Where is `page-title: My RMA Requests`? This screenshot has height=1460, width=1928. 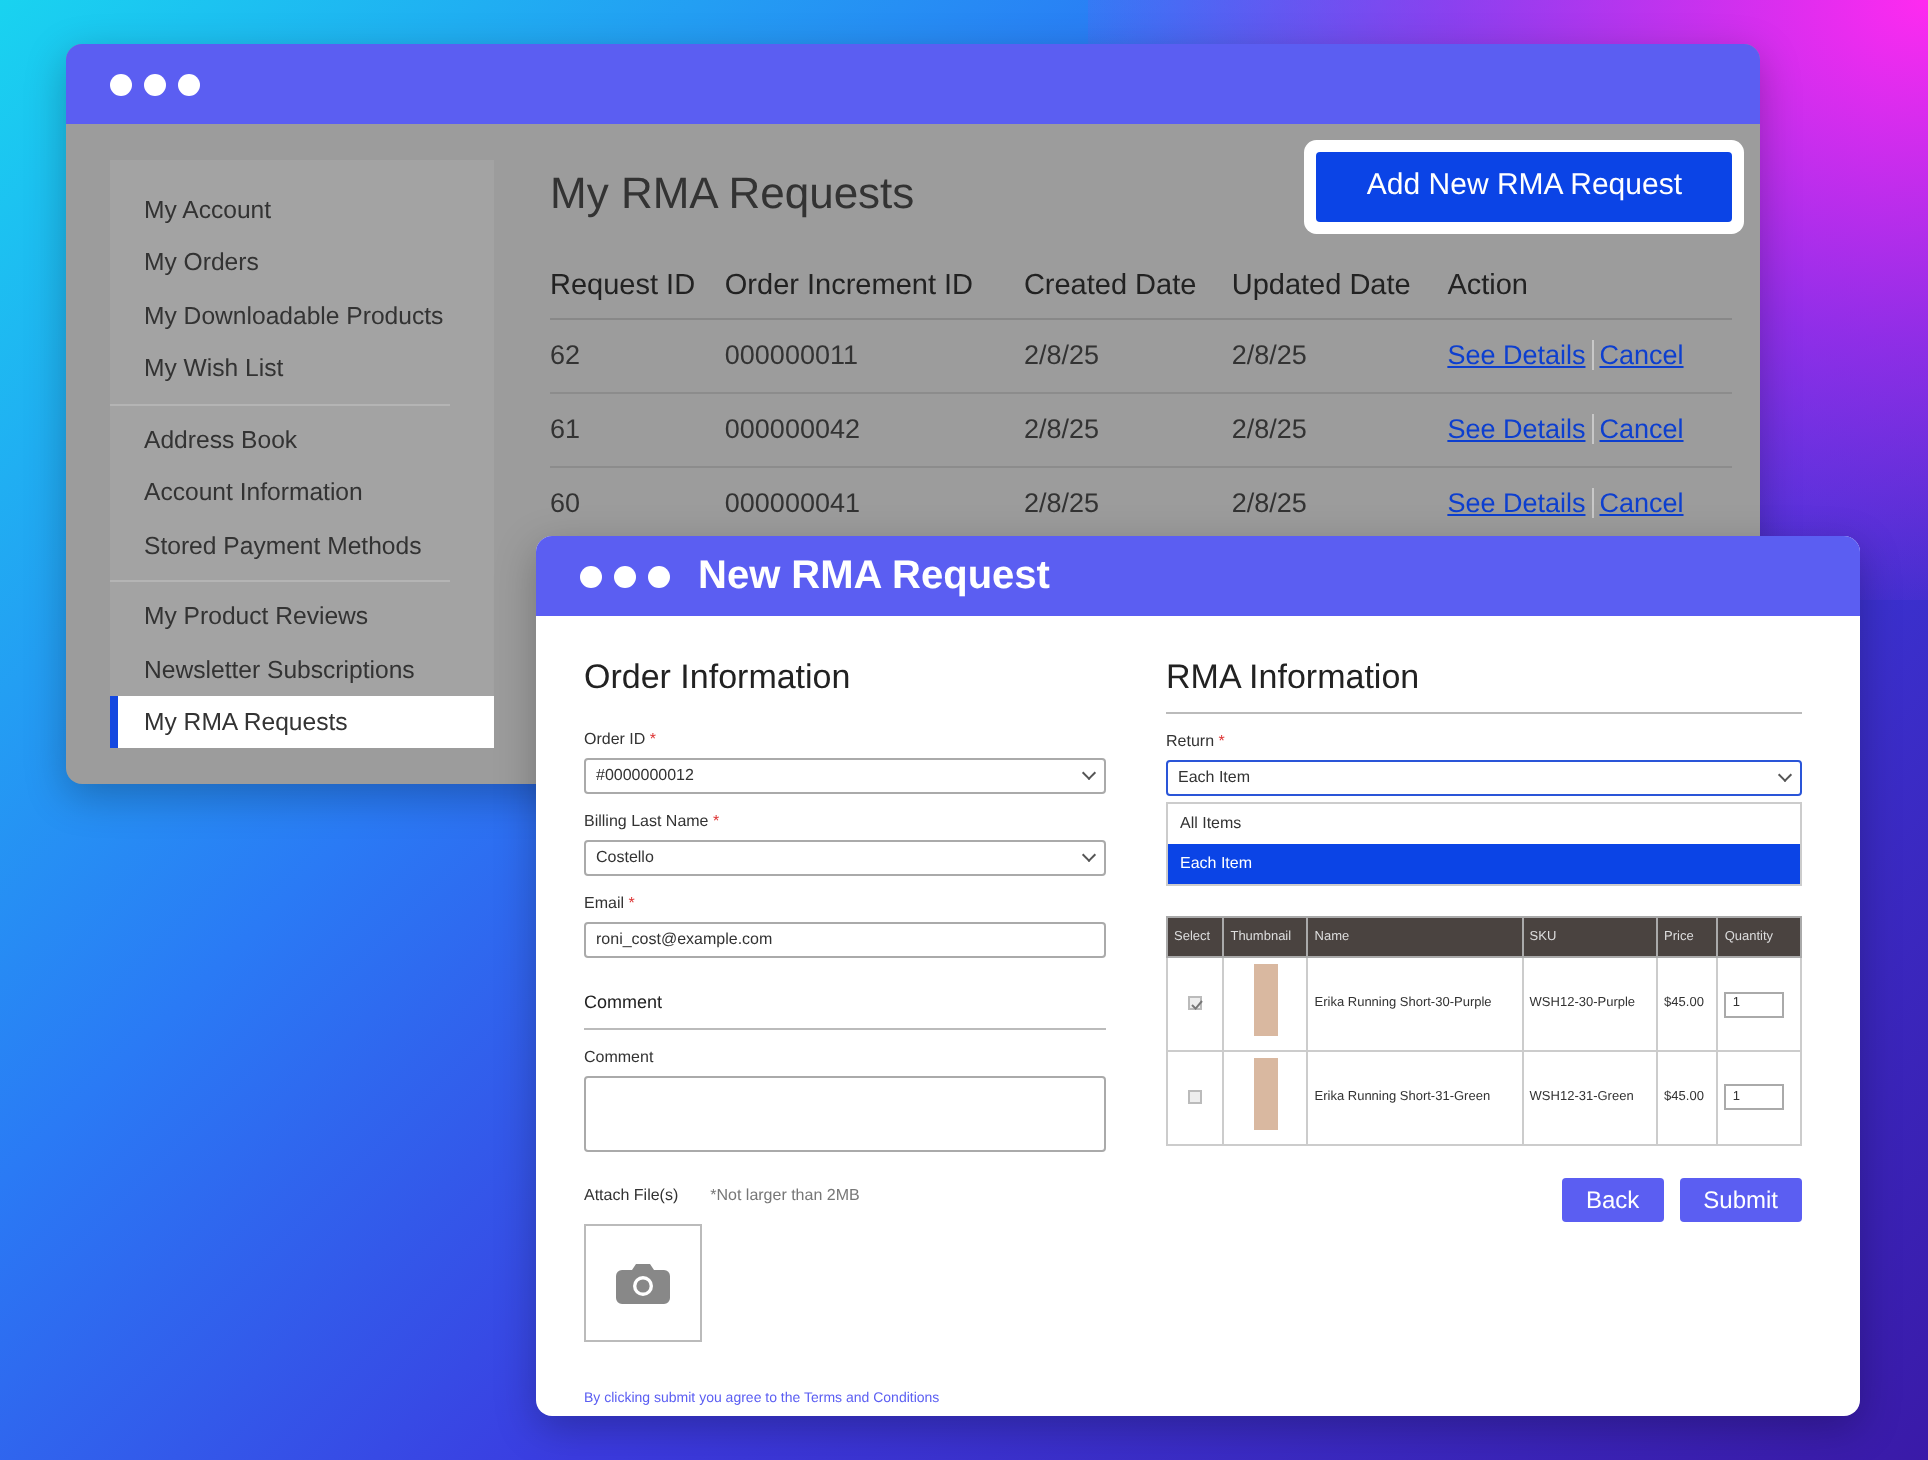
page-title: My RMA Requests is located at coordinates (732, 194).